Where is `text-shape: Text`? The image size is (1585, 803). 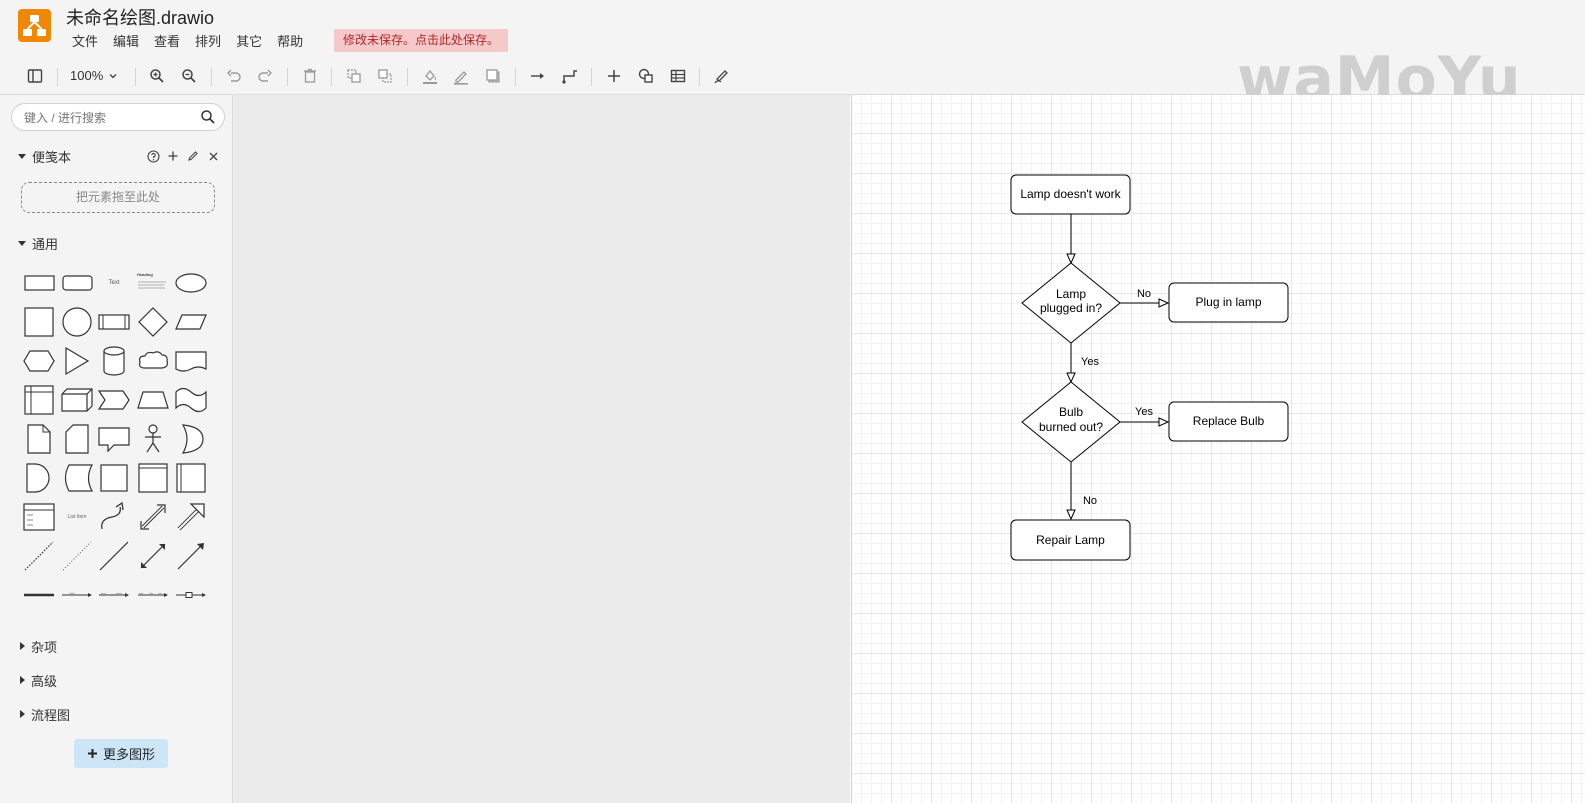
text-shape: Text is located at coordinates (114, 283).